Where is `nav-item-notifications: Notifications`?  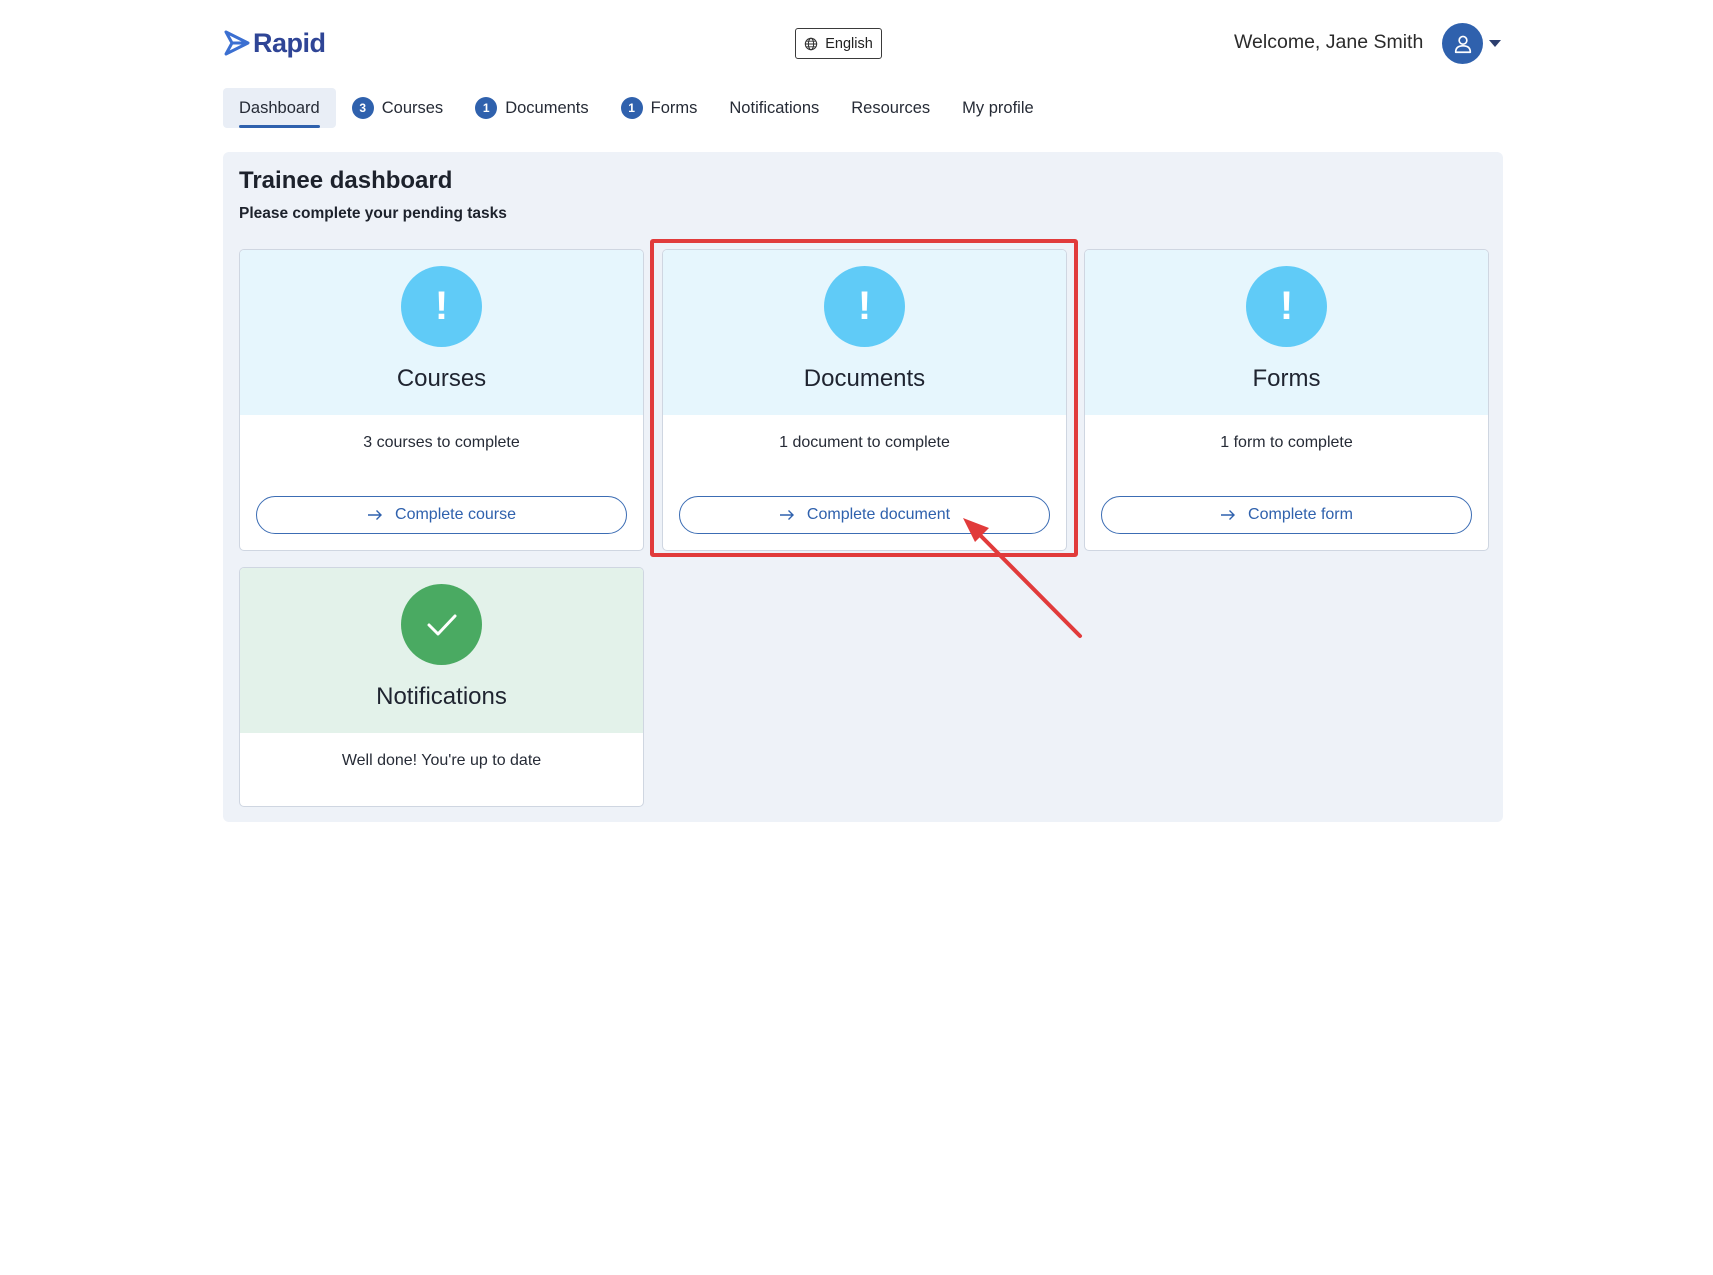
nav-item-notifications: Notifications is located at coordinates (774, 108).